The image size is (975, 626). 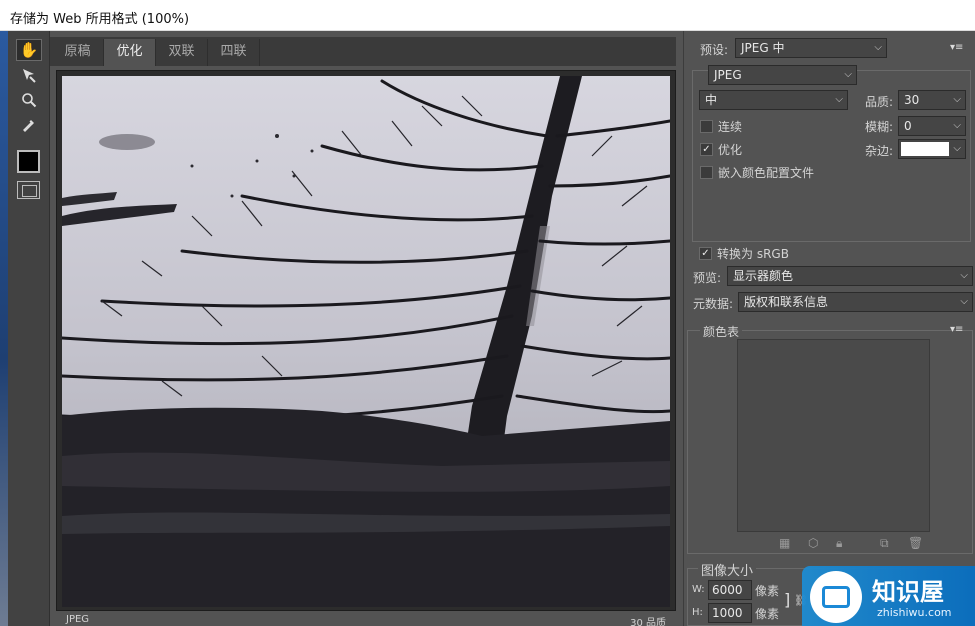 What do you see at coordinates (363, 51) in the screenshot?
I see `view-tabs: 原稿 优化 双联 四联` at bounding box center [363, 51].